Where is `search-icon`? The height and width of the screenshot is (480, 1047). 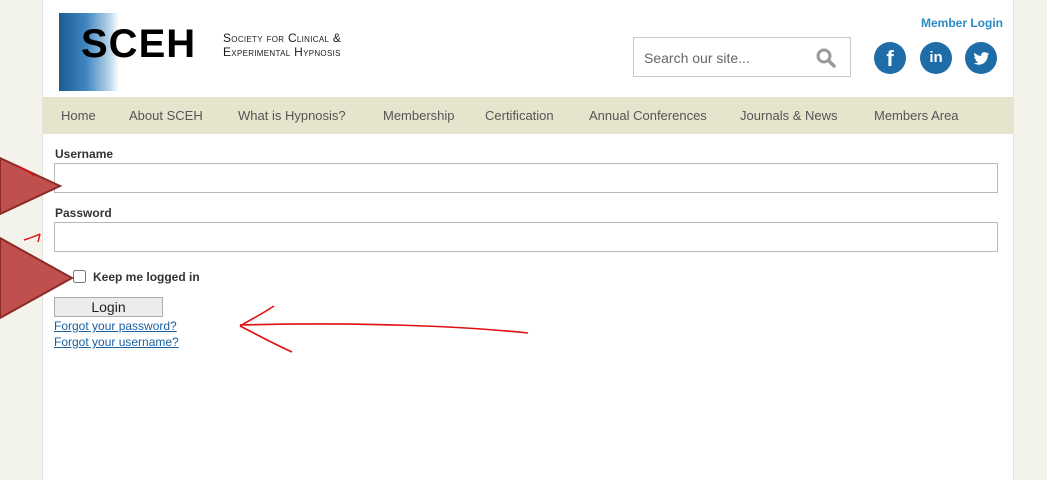 search-icon is located at coordinates (826, 58).